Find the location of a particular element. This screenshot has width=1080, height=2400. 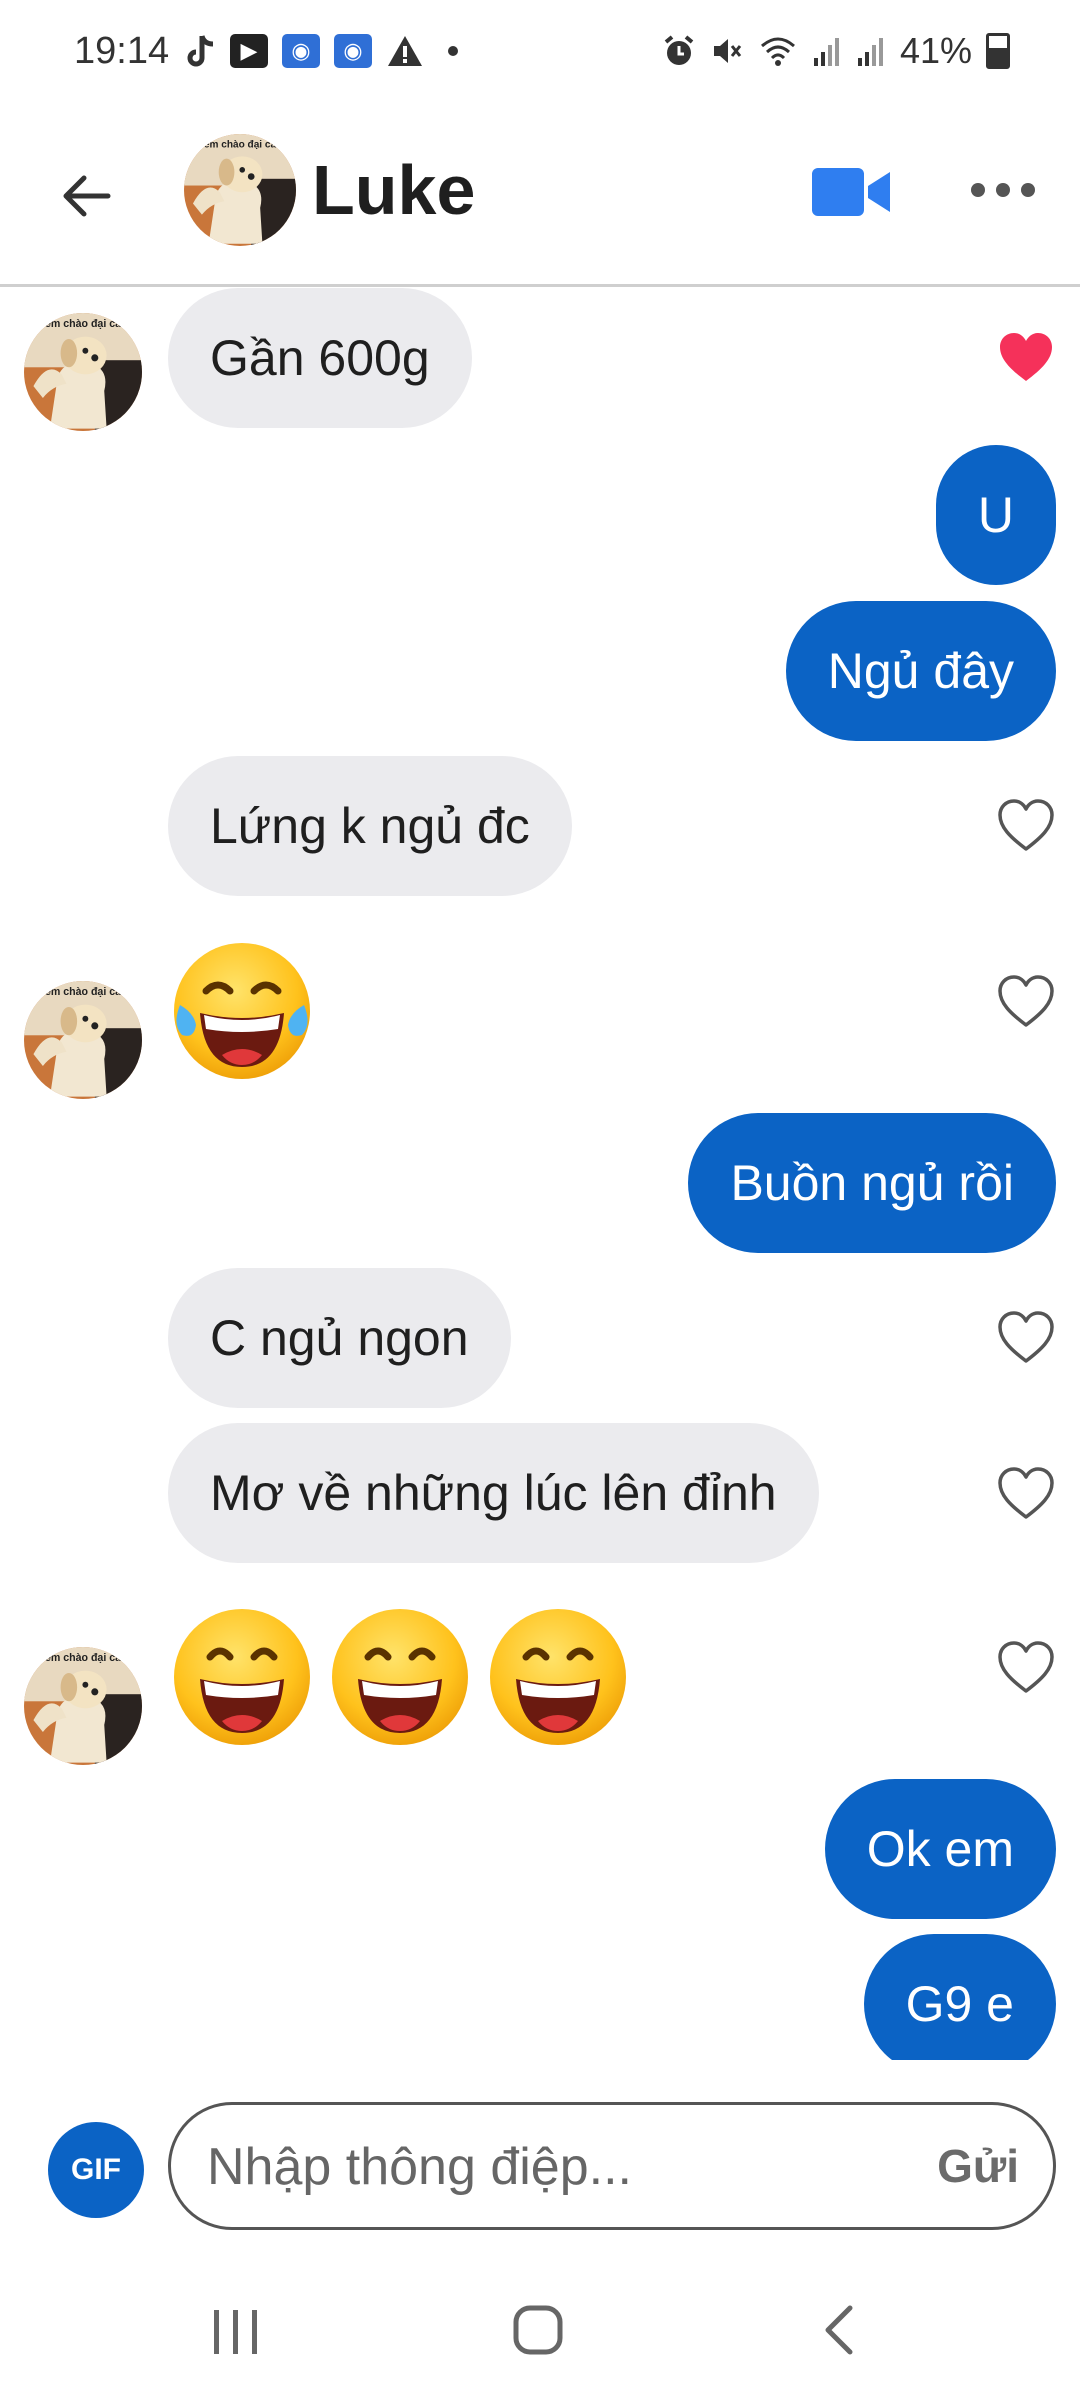

status-bar: 19:14 ▶ ◉ ◉ 41% is located at coordinates (540, 55).